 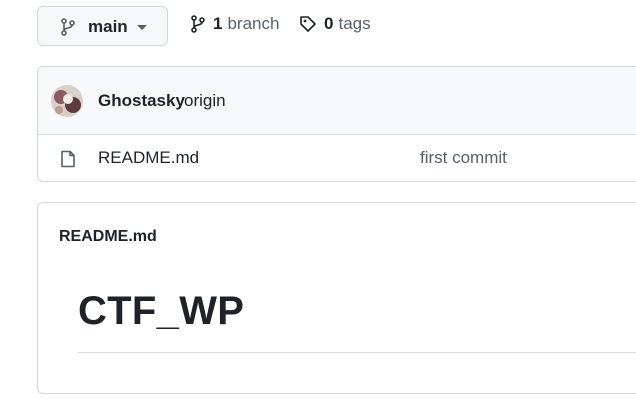 I want to click on branch-selector-button: main, so click(x=102, y=26).